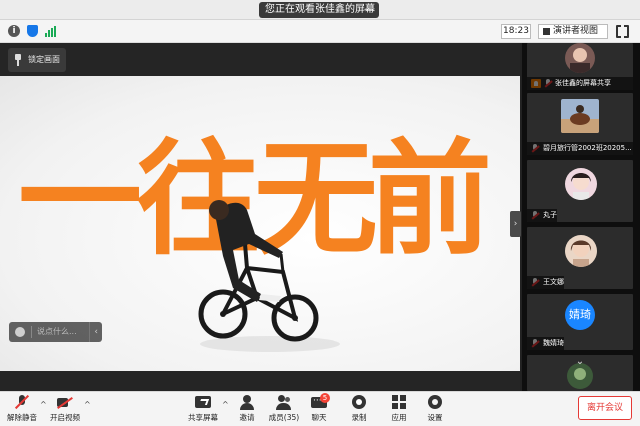 This screenshot has width=640, height=426. Describe the element at coordinates (430, 200) in the screenshot. I see `slogan-char: 前` at that location.